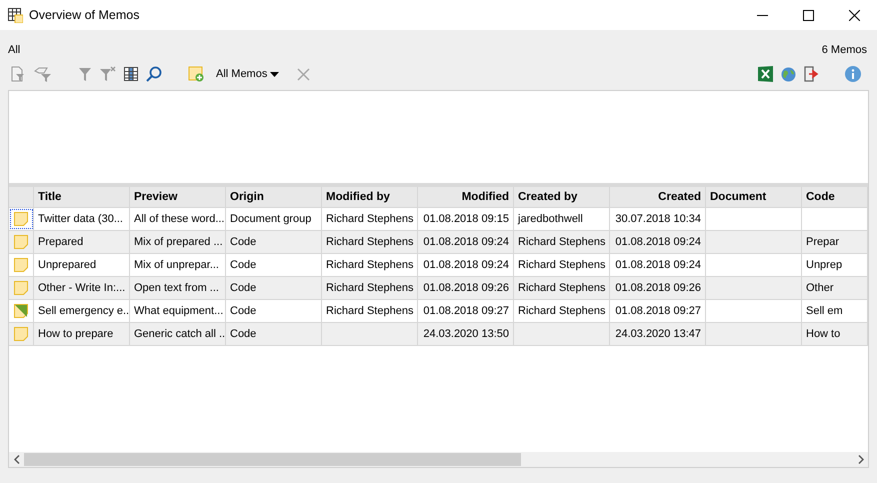 The image size is (877, 483). I want to click on column-header: Preview, so click(178, 197).